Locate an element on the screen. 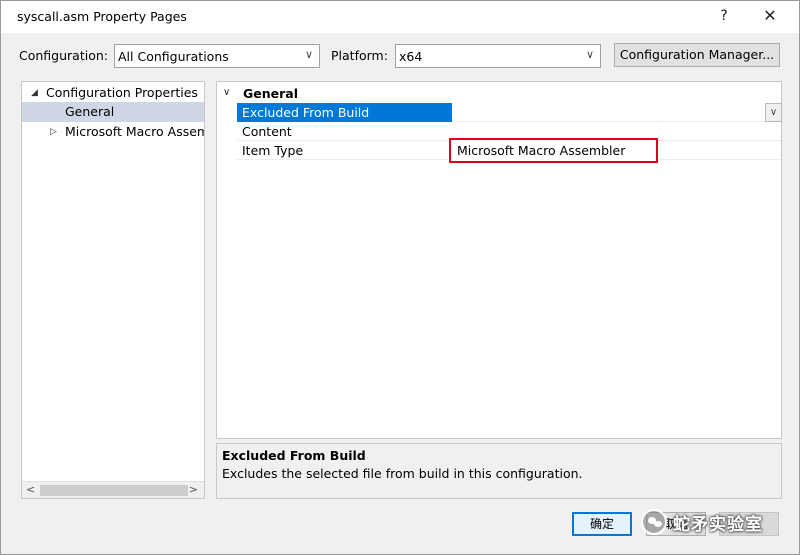  expanded-arrow-icon: ◢ is located at coordinates (34, 93).